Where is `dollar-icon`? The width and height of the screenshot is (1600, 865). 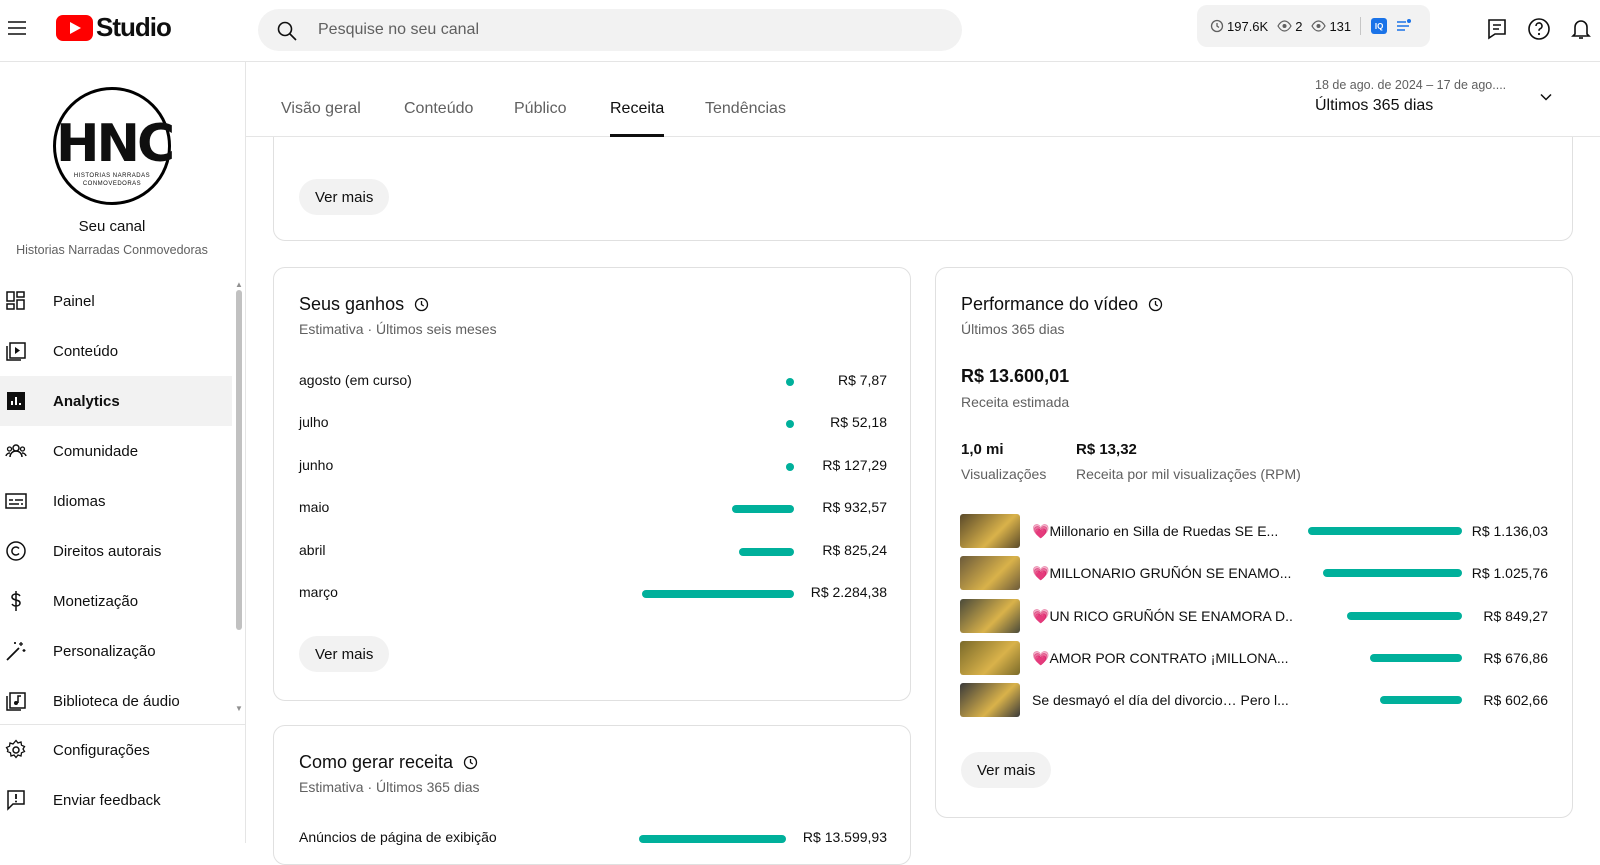
dollar-icon is located at coordinates (16, 601).